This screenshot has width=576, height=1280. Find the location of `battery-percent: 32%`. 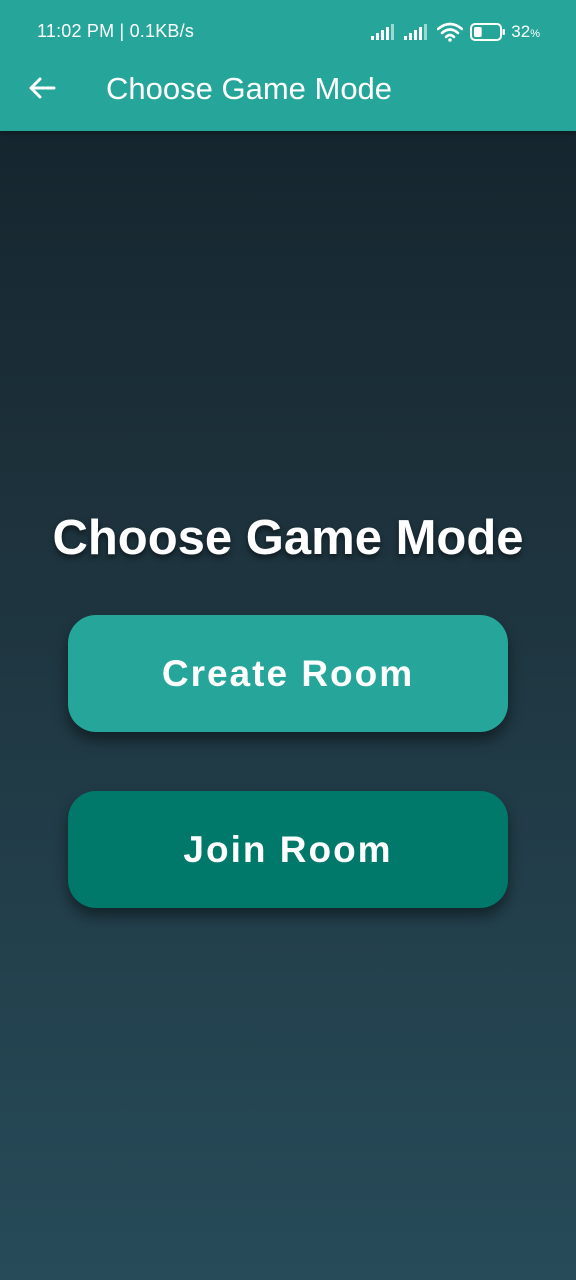

battery-percent: 32% is located at coordinates (525, 32).